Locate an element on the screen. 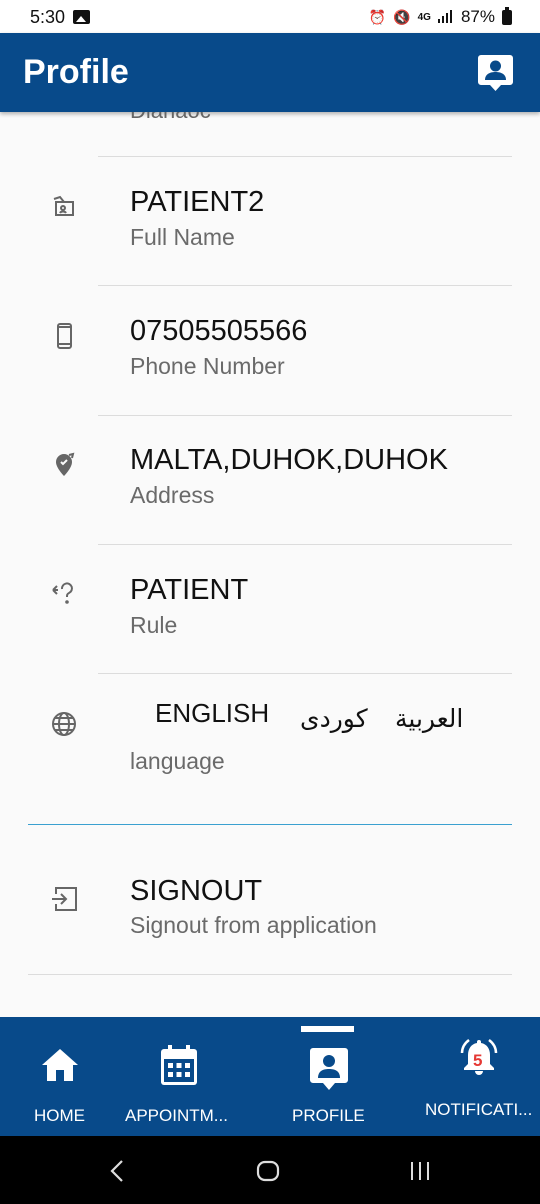  signout-title: SIGNOUT is located at coordinates (196, 891).